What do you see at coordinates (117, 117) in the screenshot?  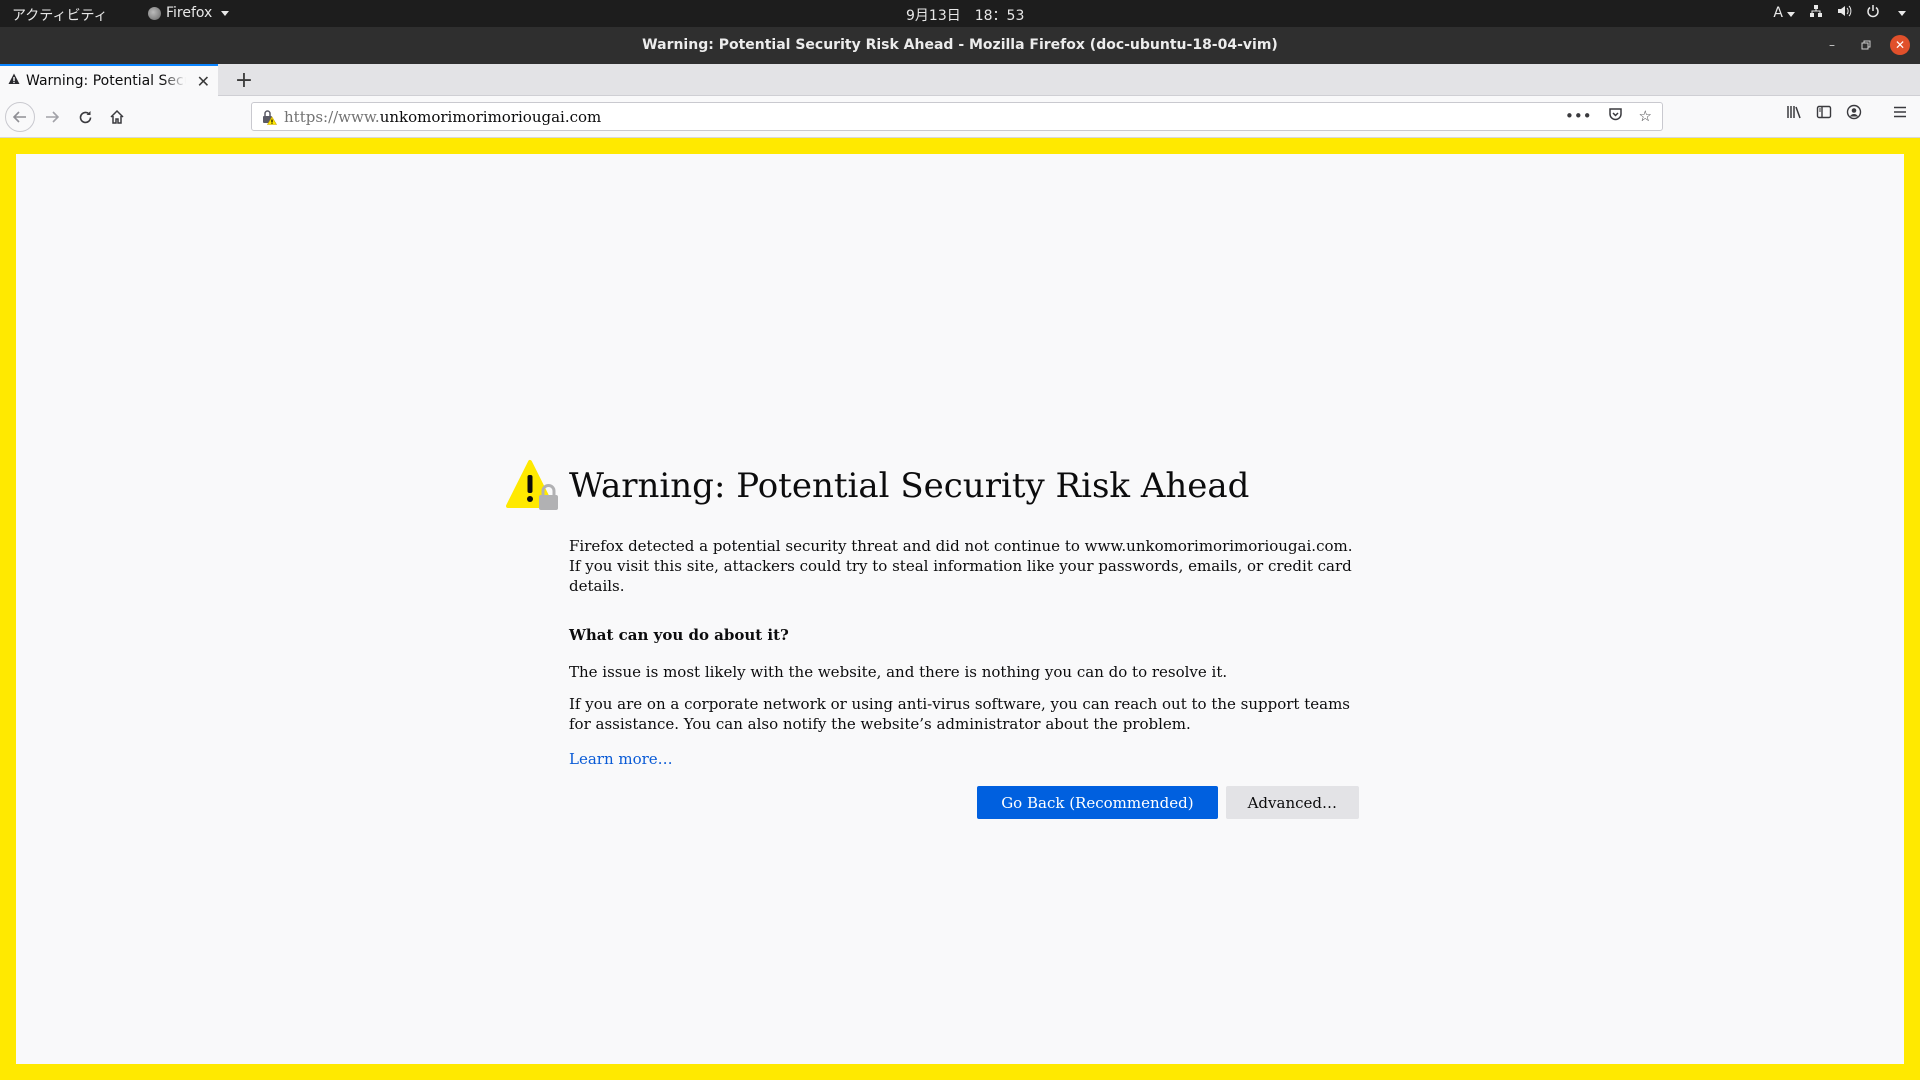 I see `home-button` at bounding box center [117, 117].